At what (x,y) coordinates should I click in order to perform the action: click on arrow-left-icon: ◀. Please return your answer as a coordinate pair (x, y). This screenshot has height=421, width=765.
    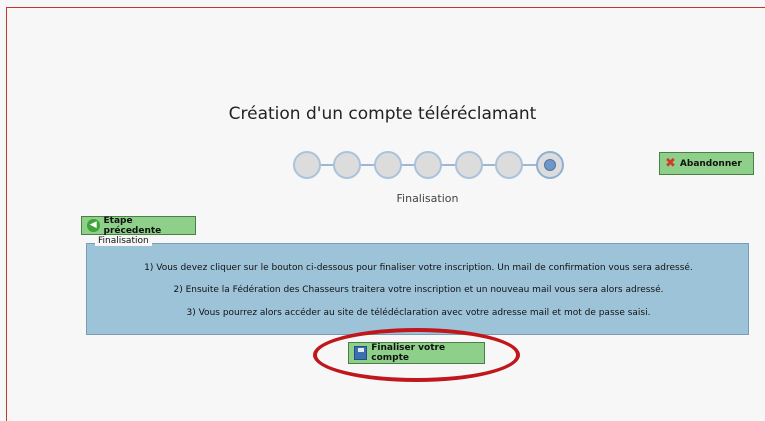
    Looking at the image, I should click on (93, 225).